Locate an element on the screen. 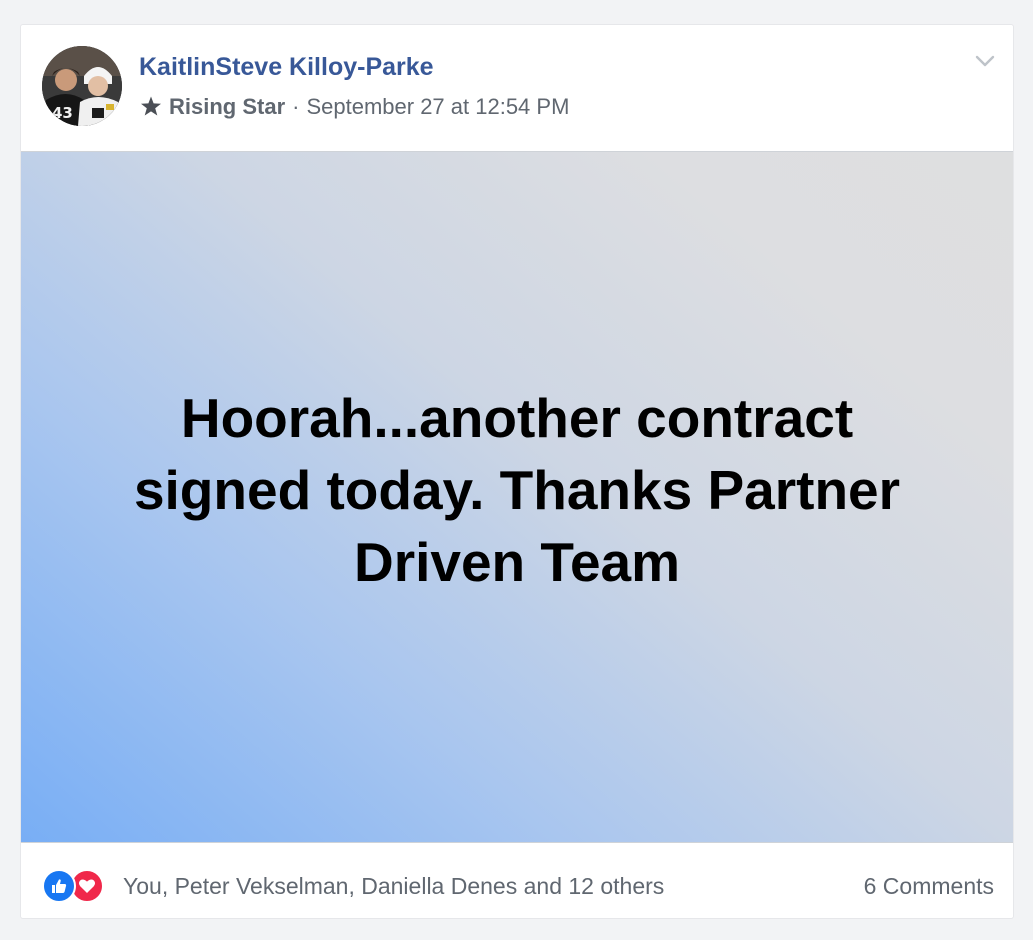  star-icon is located at coordinates (151, 107).